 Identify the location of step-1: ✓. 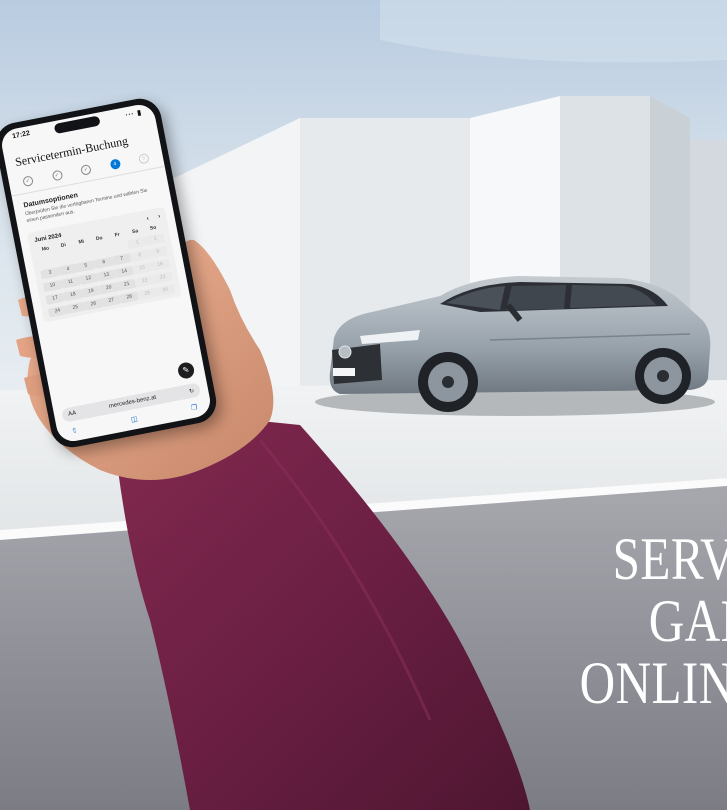
(28, 181).